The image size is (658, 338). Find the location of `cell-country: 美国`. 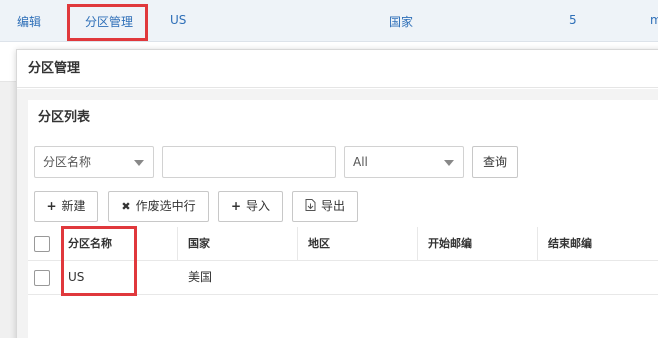

cell-country: 美国 is located at coordinates (200, 277).